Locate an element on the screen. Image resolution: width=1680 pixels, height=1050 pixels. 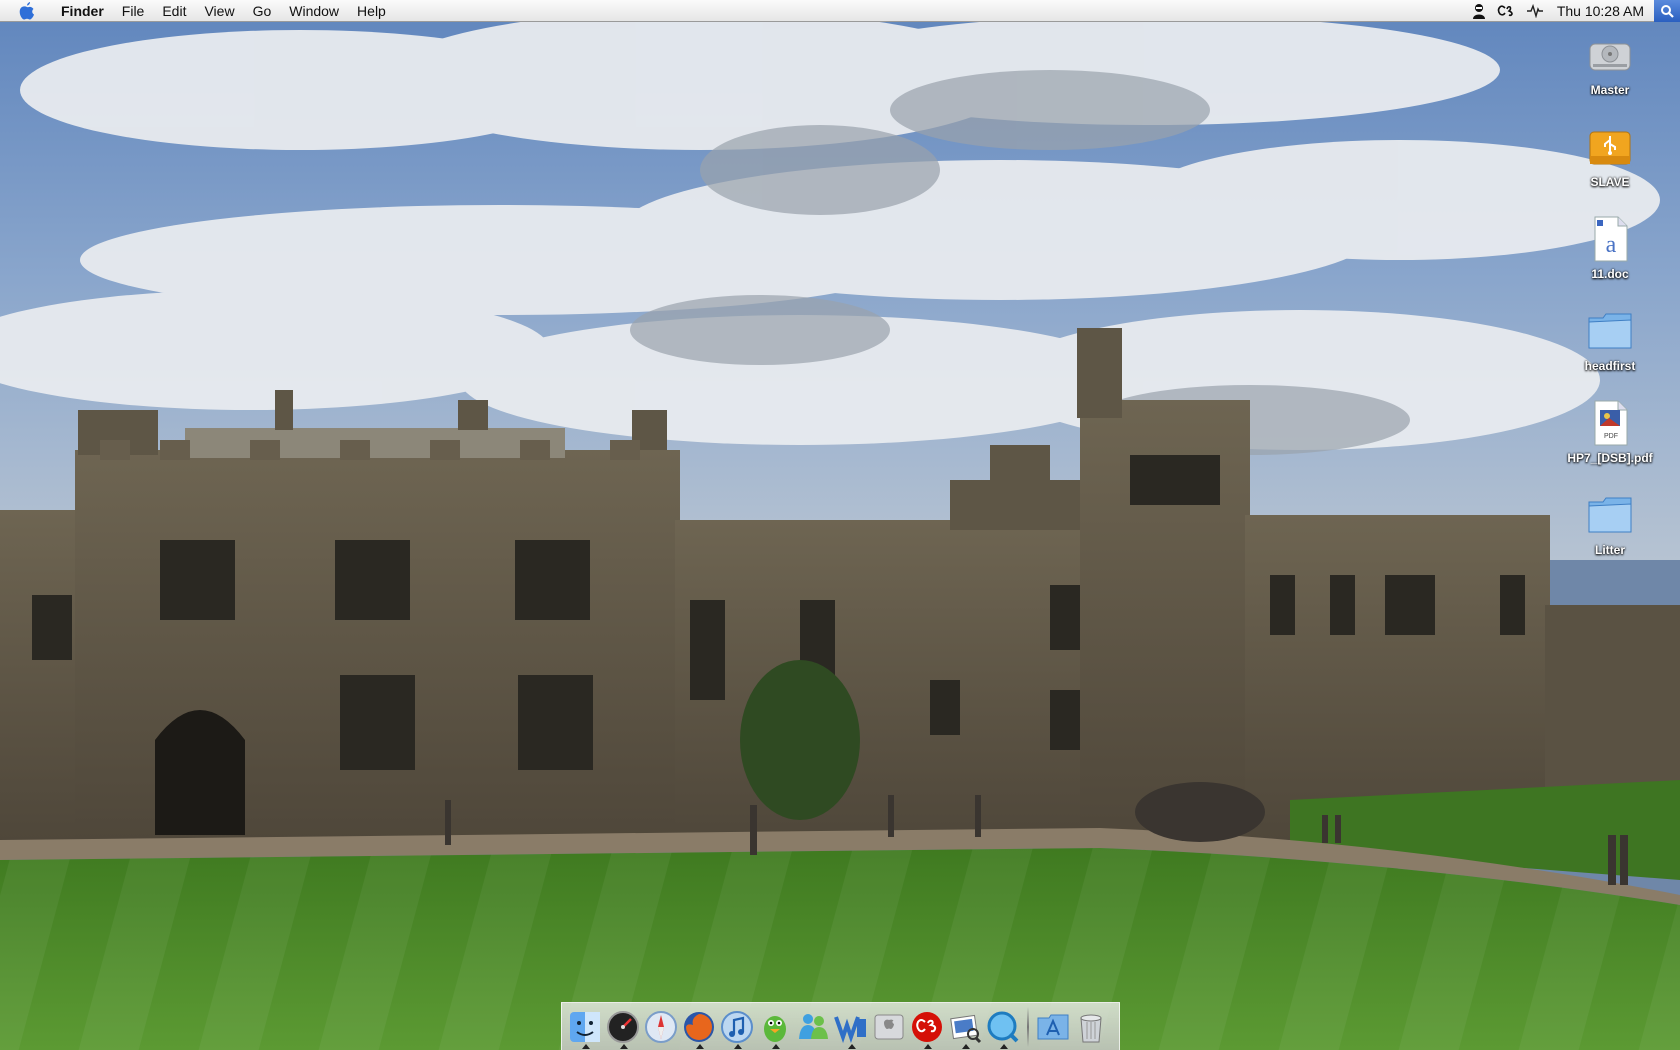
dock is located at coordinates (840, 1026).